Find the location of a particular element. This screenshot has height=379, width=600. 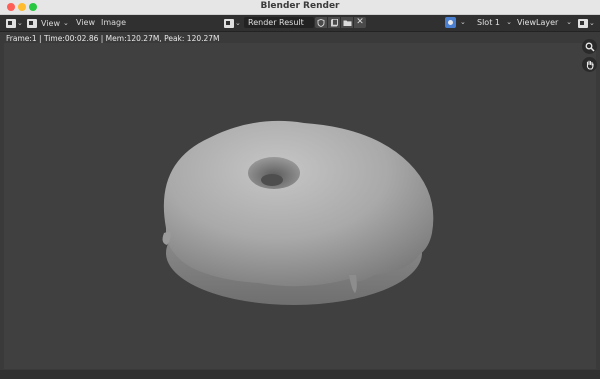

close-icon: ✕ is located at coordinates (360, 22).